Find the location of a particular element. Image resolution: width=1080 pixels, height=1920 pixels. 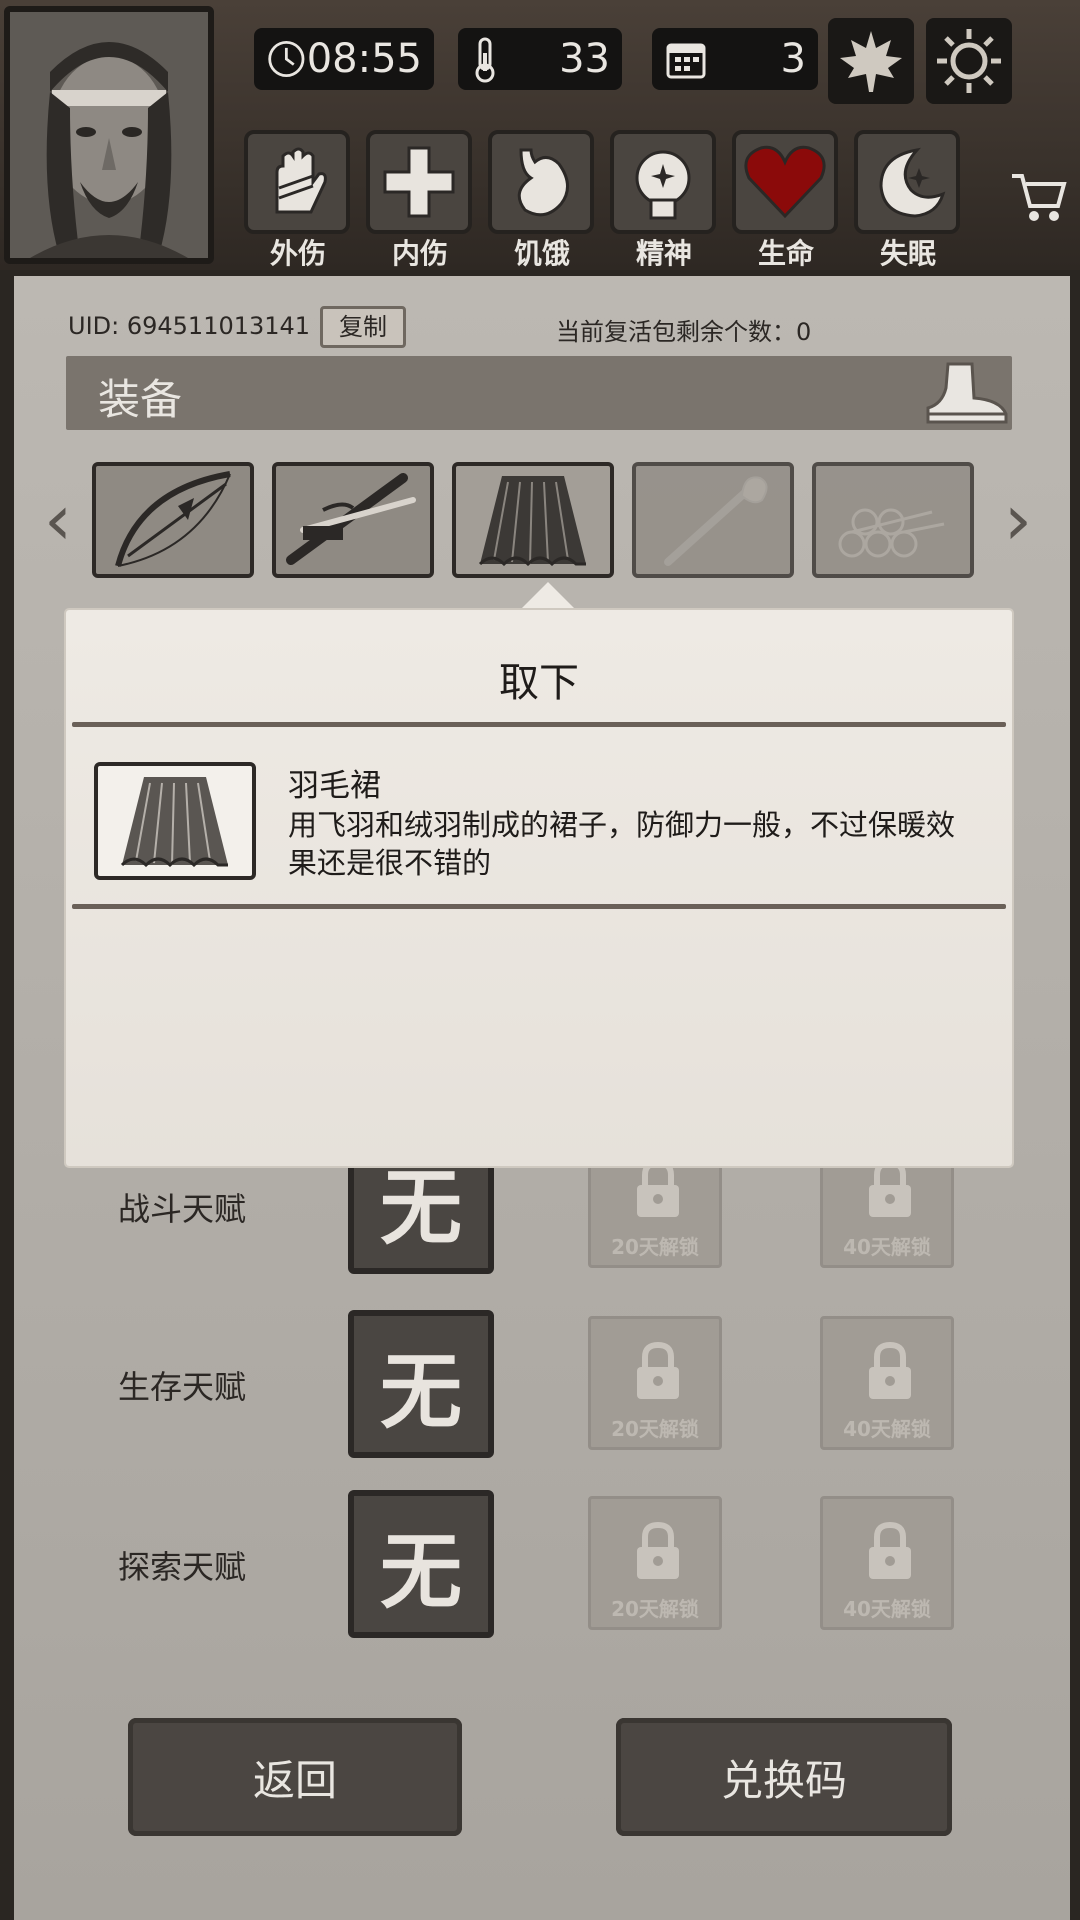

talent-lock-exploration-40: 40天解锁 is located at coordinates (887, 1563).